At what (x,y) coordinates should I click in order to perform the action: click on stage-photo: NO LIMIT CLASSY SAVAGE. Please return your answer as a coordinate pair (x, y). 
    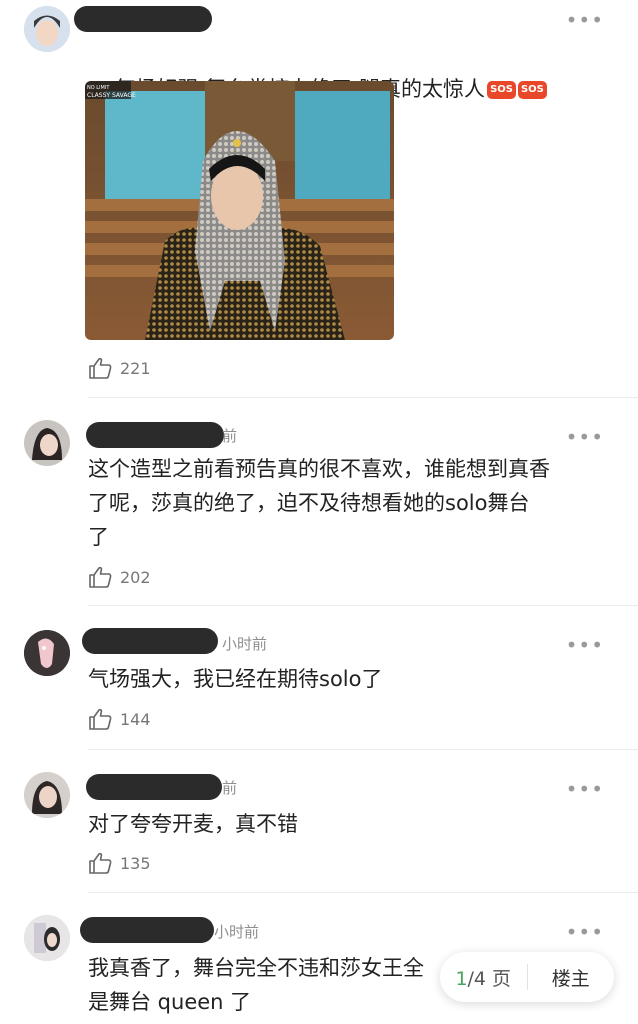
    Looking at the image, I should click on (239, 210).